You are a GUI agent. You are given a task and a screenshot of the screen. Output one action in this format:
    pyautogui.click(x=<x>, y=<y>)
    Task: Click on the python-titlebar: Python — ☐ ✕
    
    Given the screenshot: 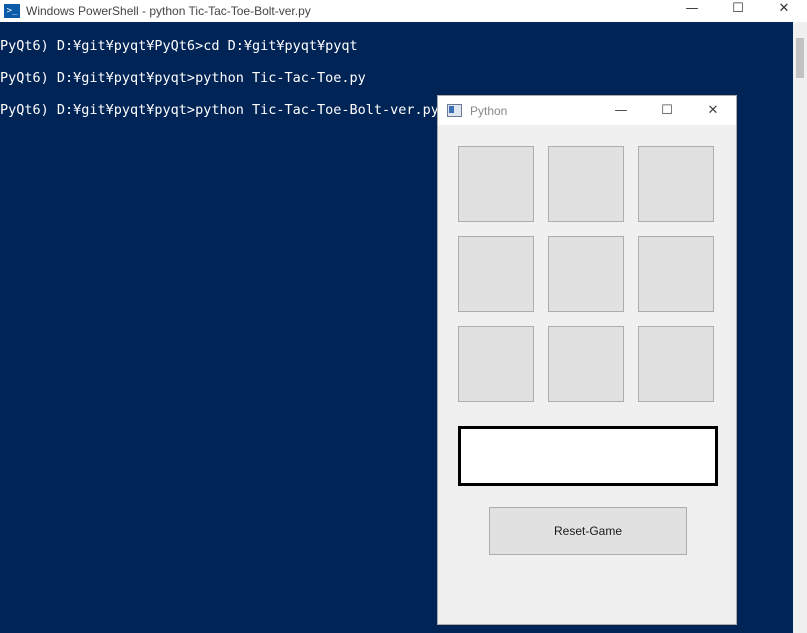 What is the action you would take?
    pyautogui.click(x=587, y=110)
    